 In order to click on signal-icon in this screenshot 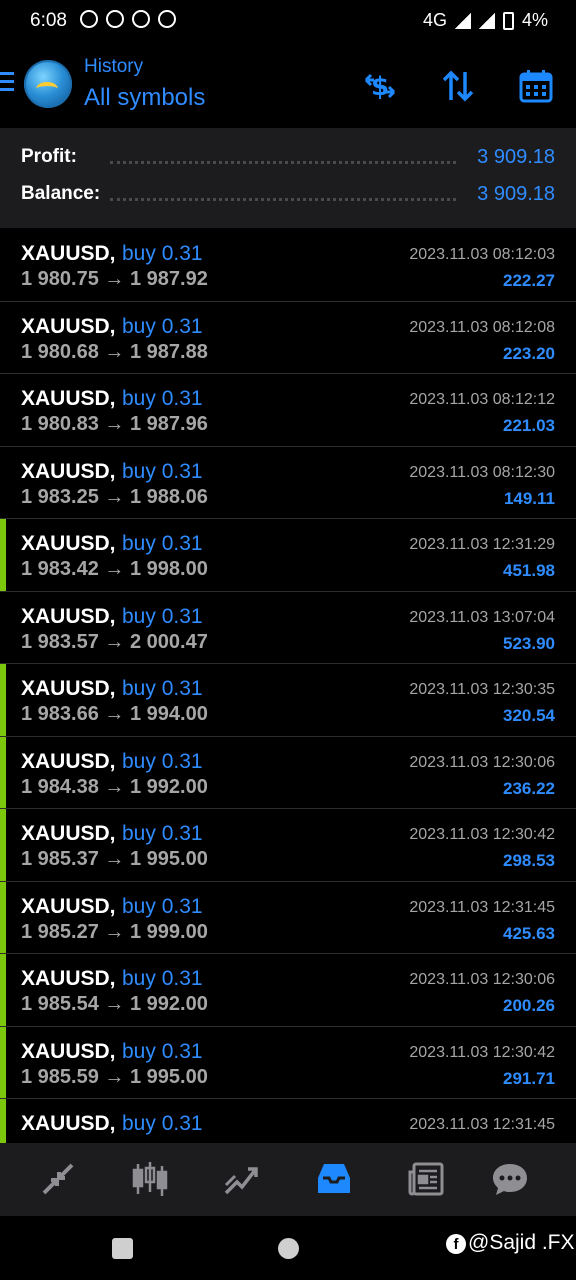, I will do `click(462, 20)`.